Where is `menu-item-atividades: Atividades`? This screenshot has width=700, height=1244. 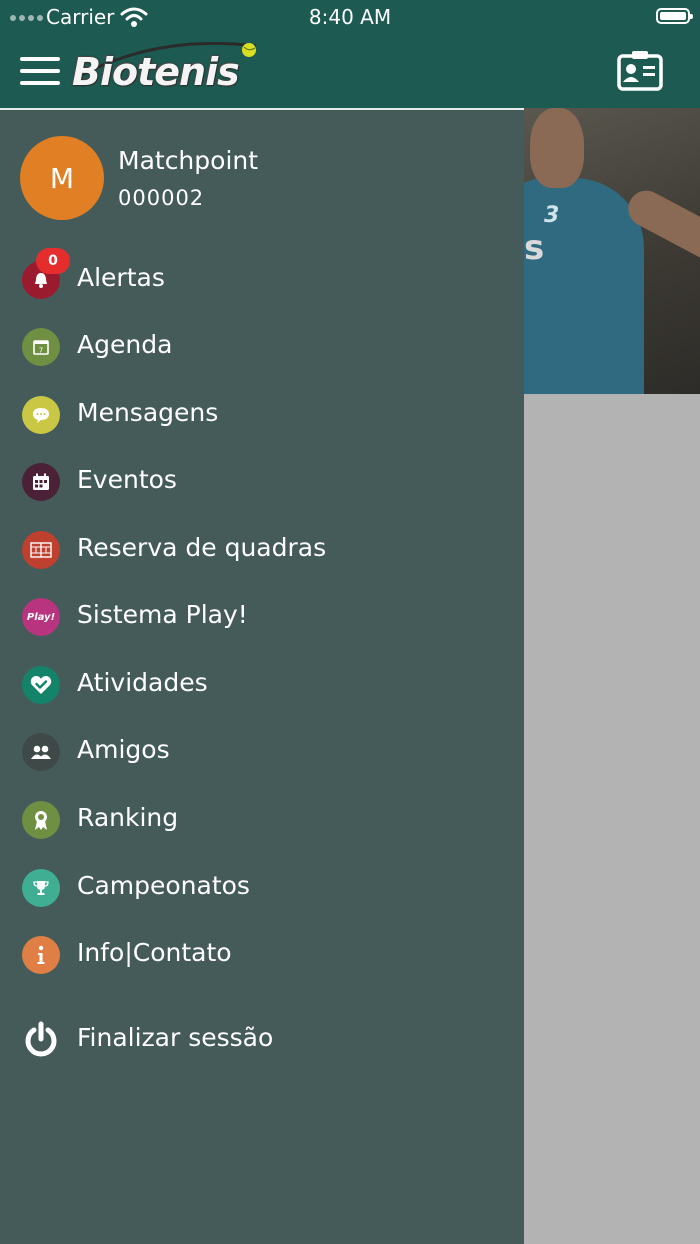 menu-item-atividades: Atividades is located at coordinates (262, 685).